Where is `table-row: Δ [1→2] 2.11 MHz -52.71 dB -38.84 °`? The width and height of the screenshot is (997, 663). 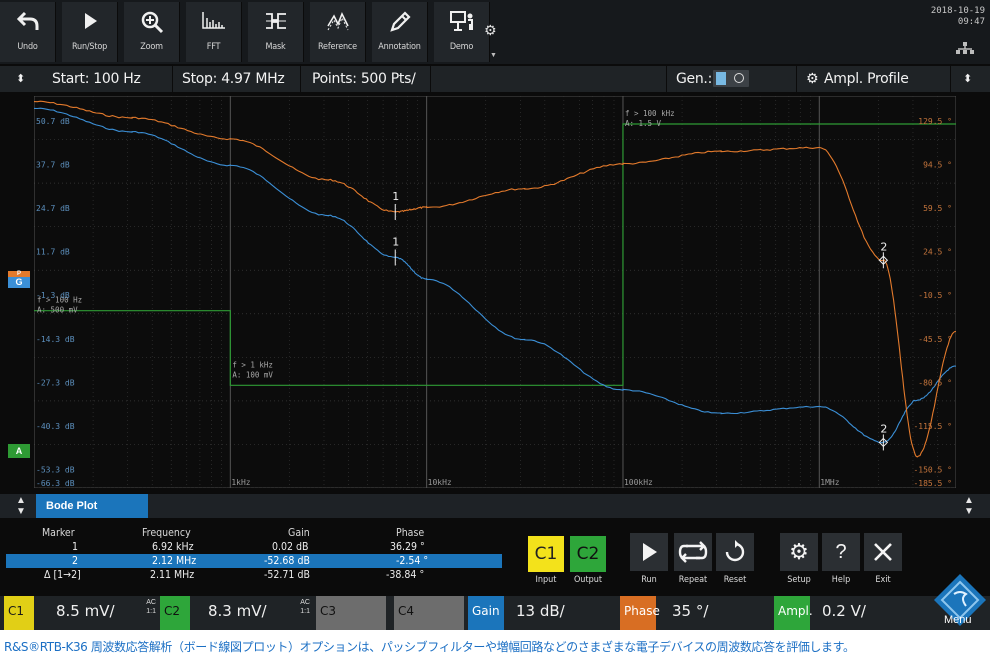
table-row: Δ [1→2] 2.11 MHz -52.71 dB -38.84 ° is located at coordinates (254, 575).